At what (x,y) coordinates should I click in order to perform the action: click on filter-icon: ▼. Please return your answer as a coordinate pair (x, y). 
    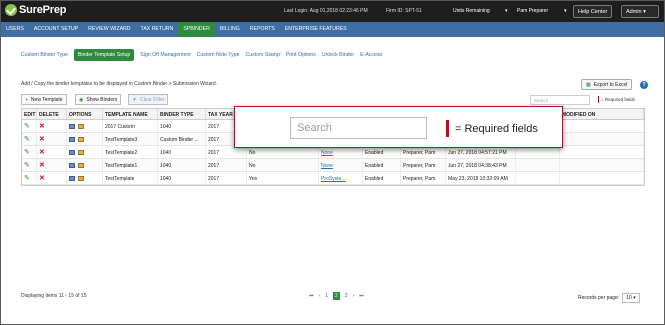
    Looking at the image, I should click on (134, 99).